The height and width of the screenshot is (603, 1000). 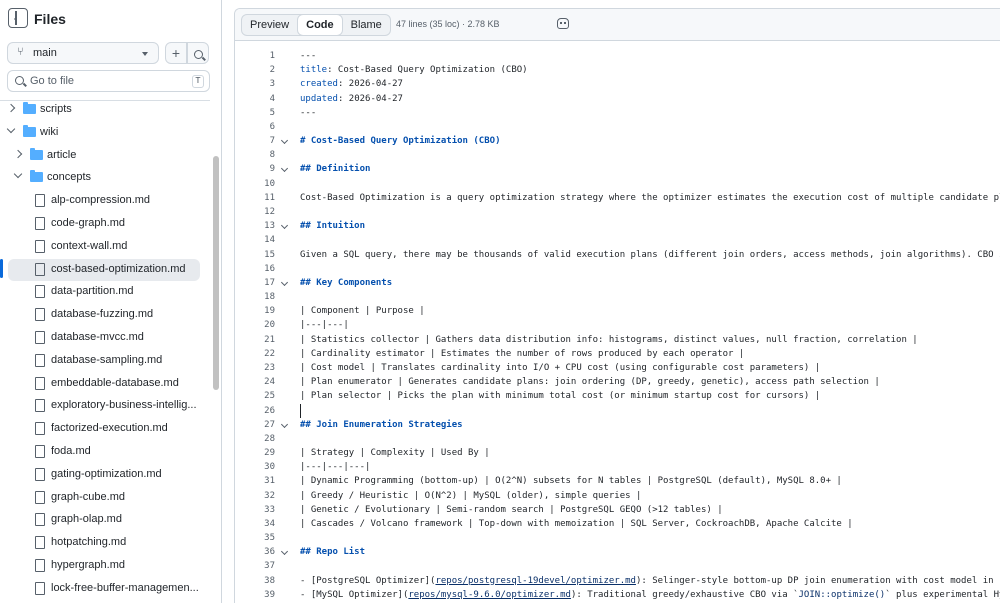 What do you see at coordinates (104, 429) in the screenshot?
I see `tree-file: factorized-execution.md` at bounding box center [104, 429].